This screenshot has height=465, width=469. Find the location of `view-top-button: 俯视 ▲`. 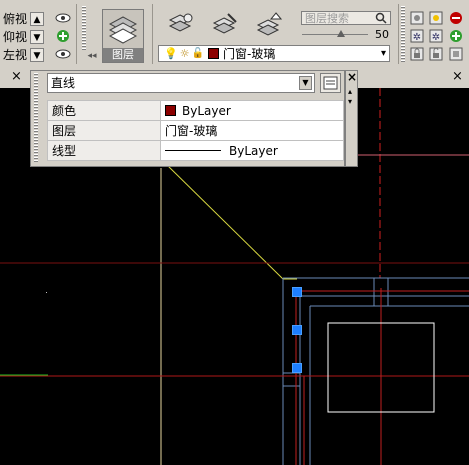

view-top-button: 俯视 ▲ is located at coordinates (25, 18).